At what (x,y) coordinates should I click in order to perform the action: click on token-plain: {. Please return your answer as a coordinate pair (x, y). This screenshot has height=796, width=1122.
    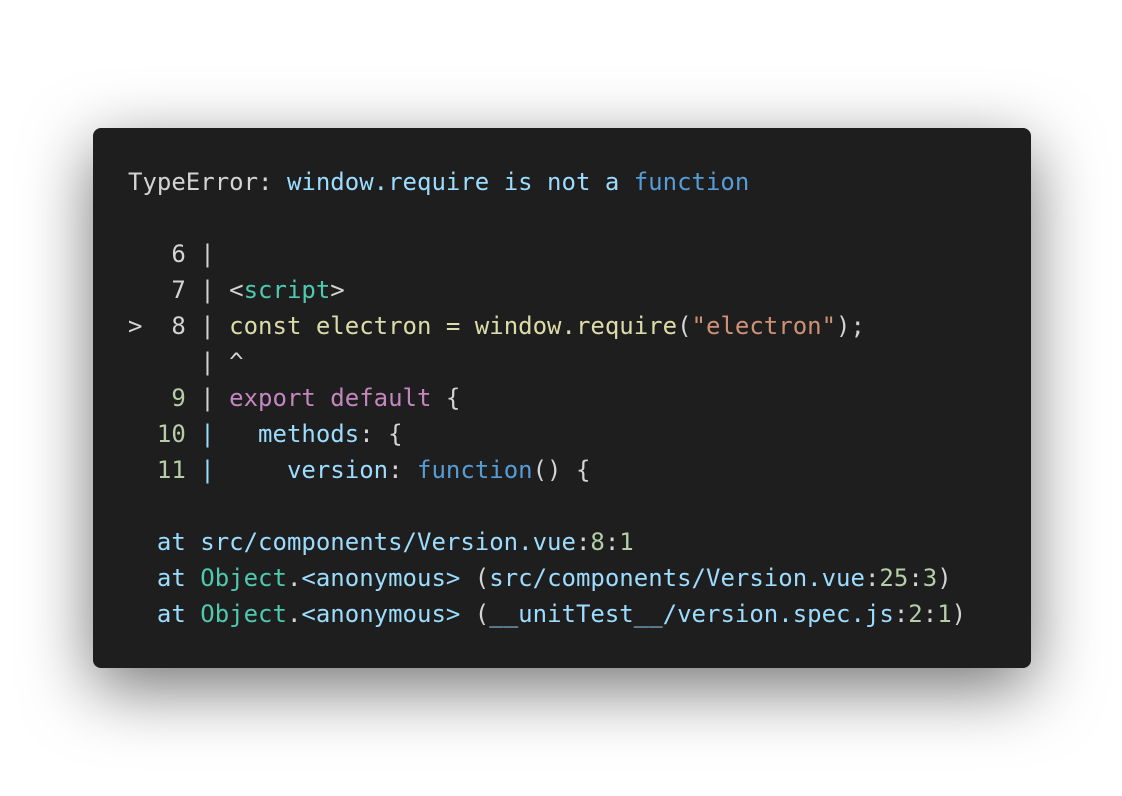
    Looking at the image, I should click on (446, 398).